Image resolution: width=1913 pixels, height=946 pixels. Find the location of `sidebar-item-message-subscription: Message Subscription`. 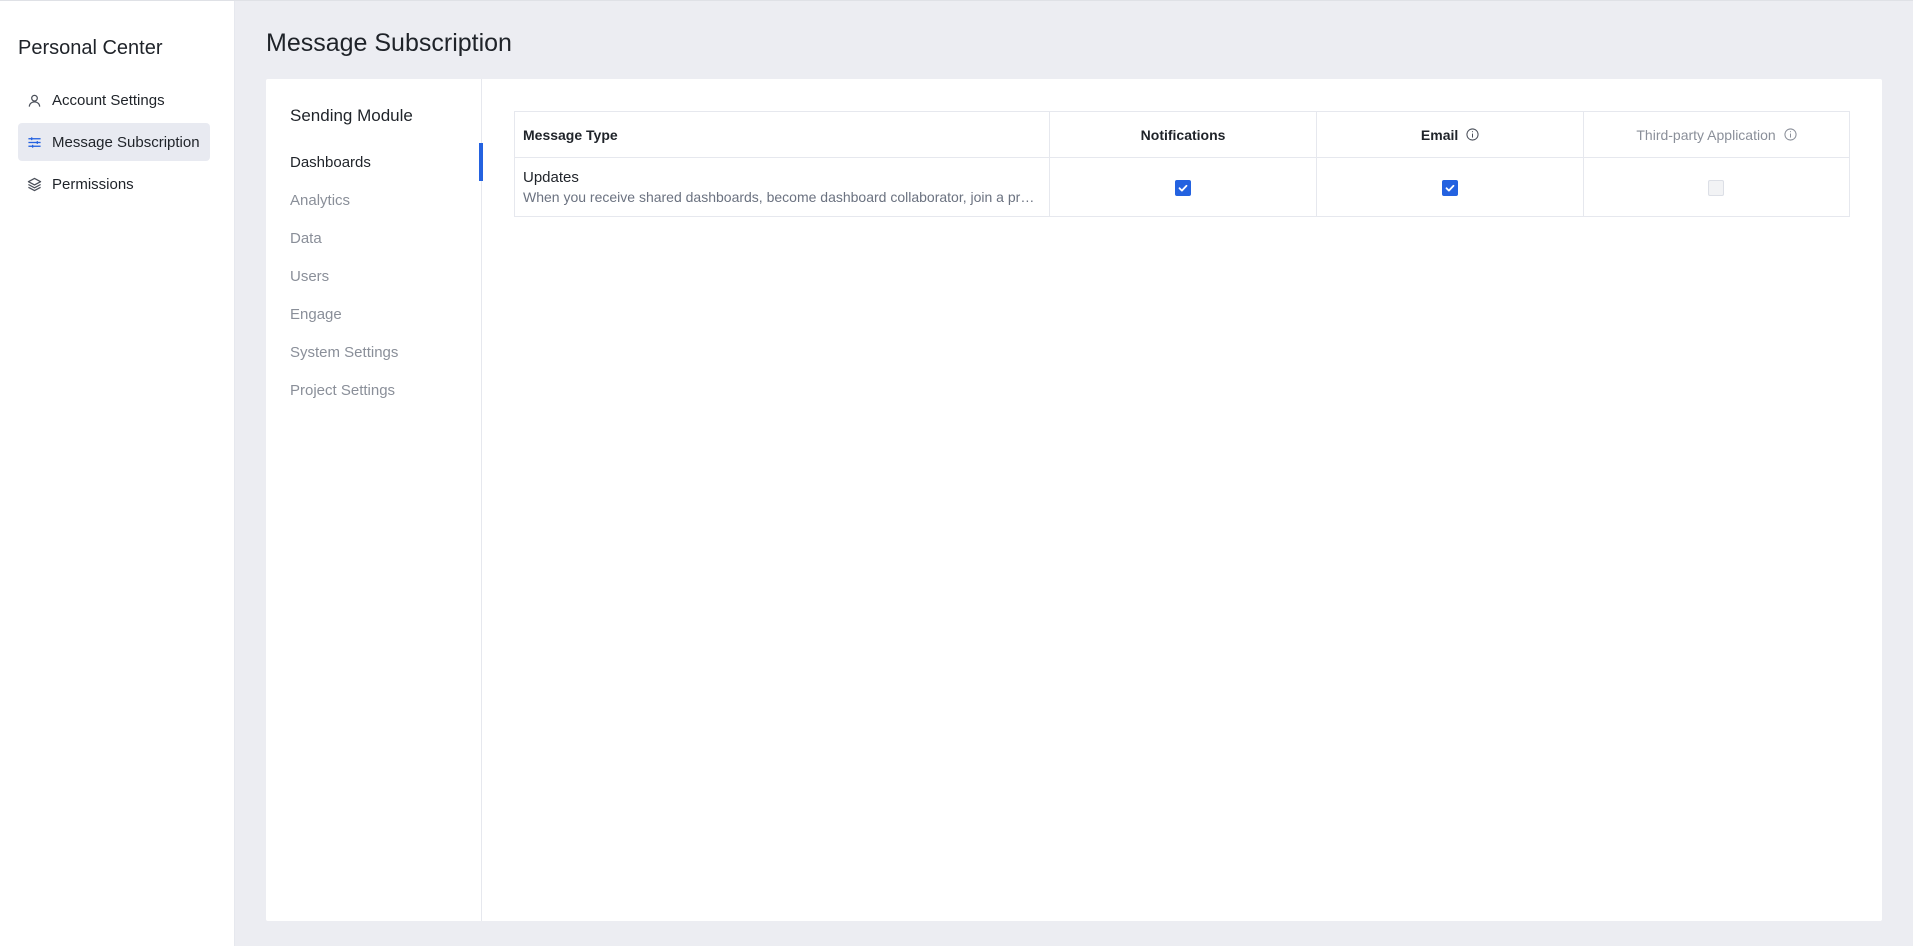

sidebar-item-message-subscription: Message Subscription is located at coordinates (114, 142).